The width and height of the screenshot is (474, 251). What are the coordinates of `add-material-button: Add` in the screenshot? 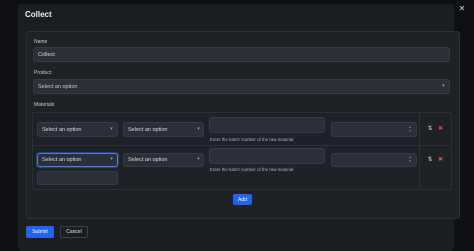 It's located at (242, 199).